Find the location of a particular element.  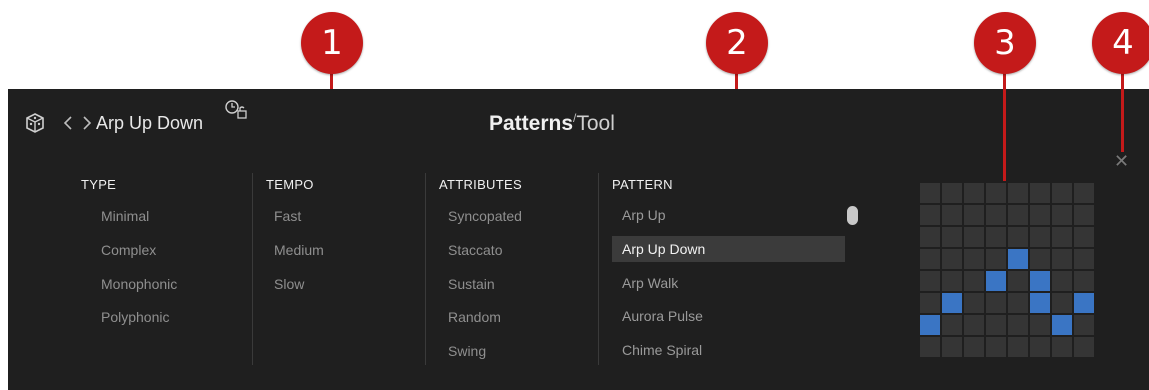

type-item-monophonic: Monophonic is located at coordinates (139, 284).